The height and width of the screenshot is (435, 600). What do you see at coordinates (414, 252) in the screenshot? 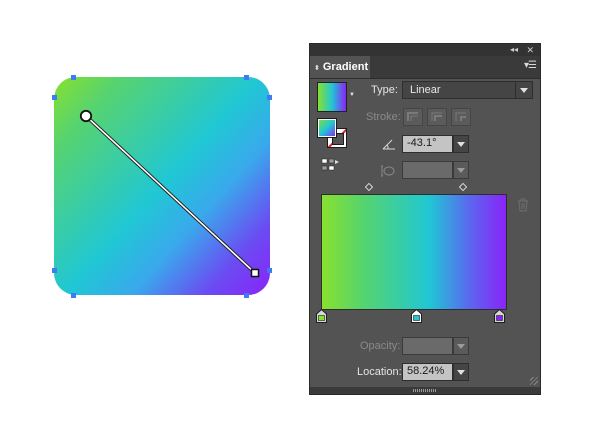
I see `gradient-slider-preview` at bounding box center [414, 252].